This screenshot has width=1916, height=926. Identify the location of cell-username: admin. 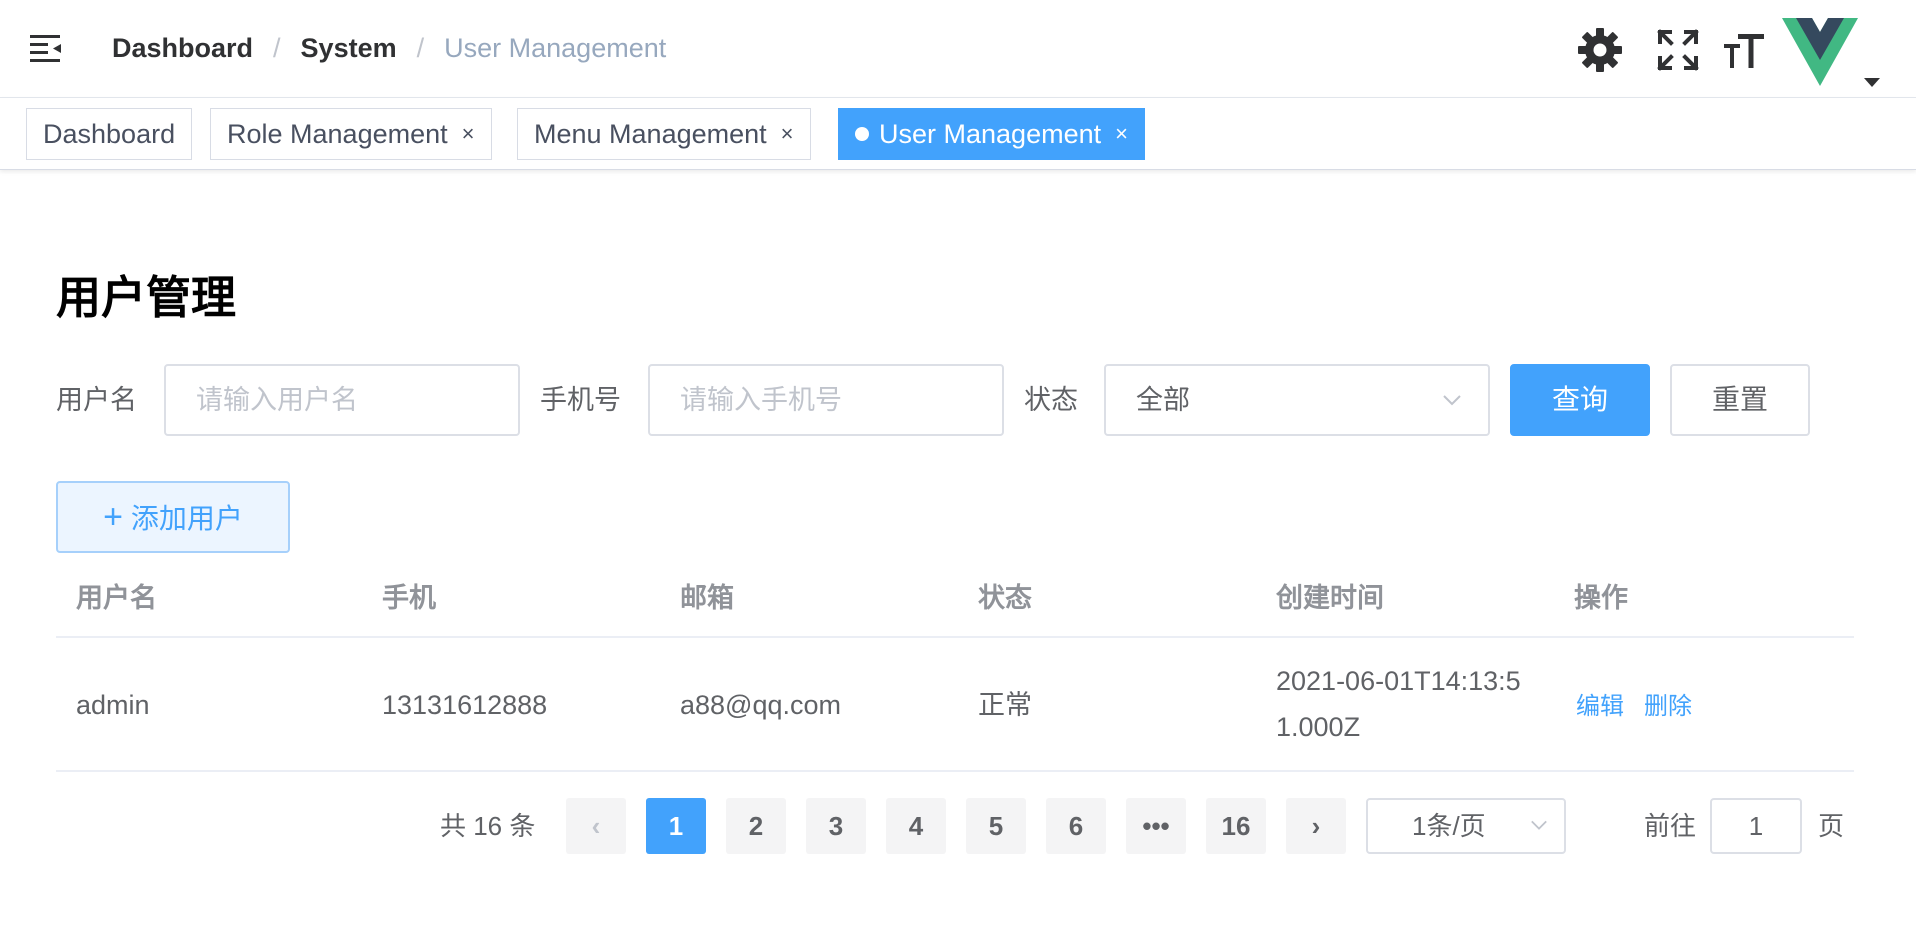
(113, 705).